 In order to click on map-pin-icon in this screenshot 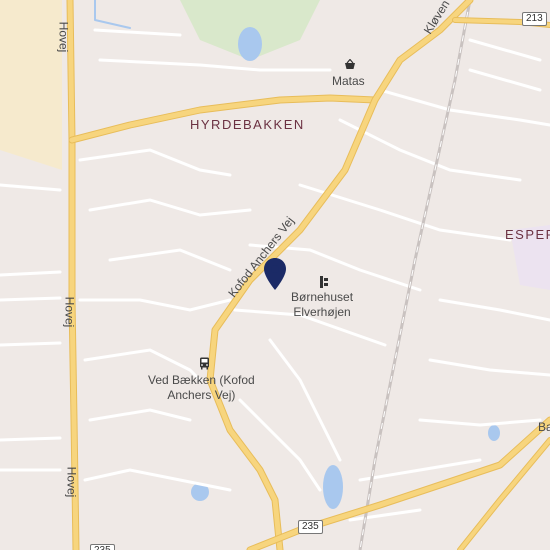, I will do `click(275, 276)`.